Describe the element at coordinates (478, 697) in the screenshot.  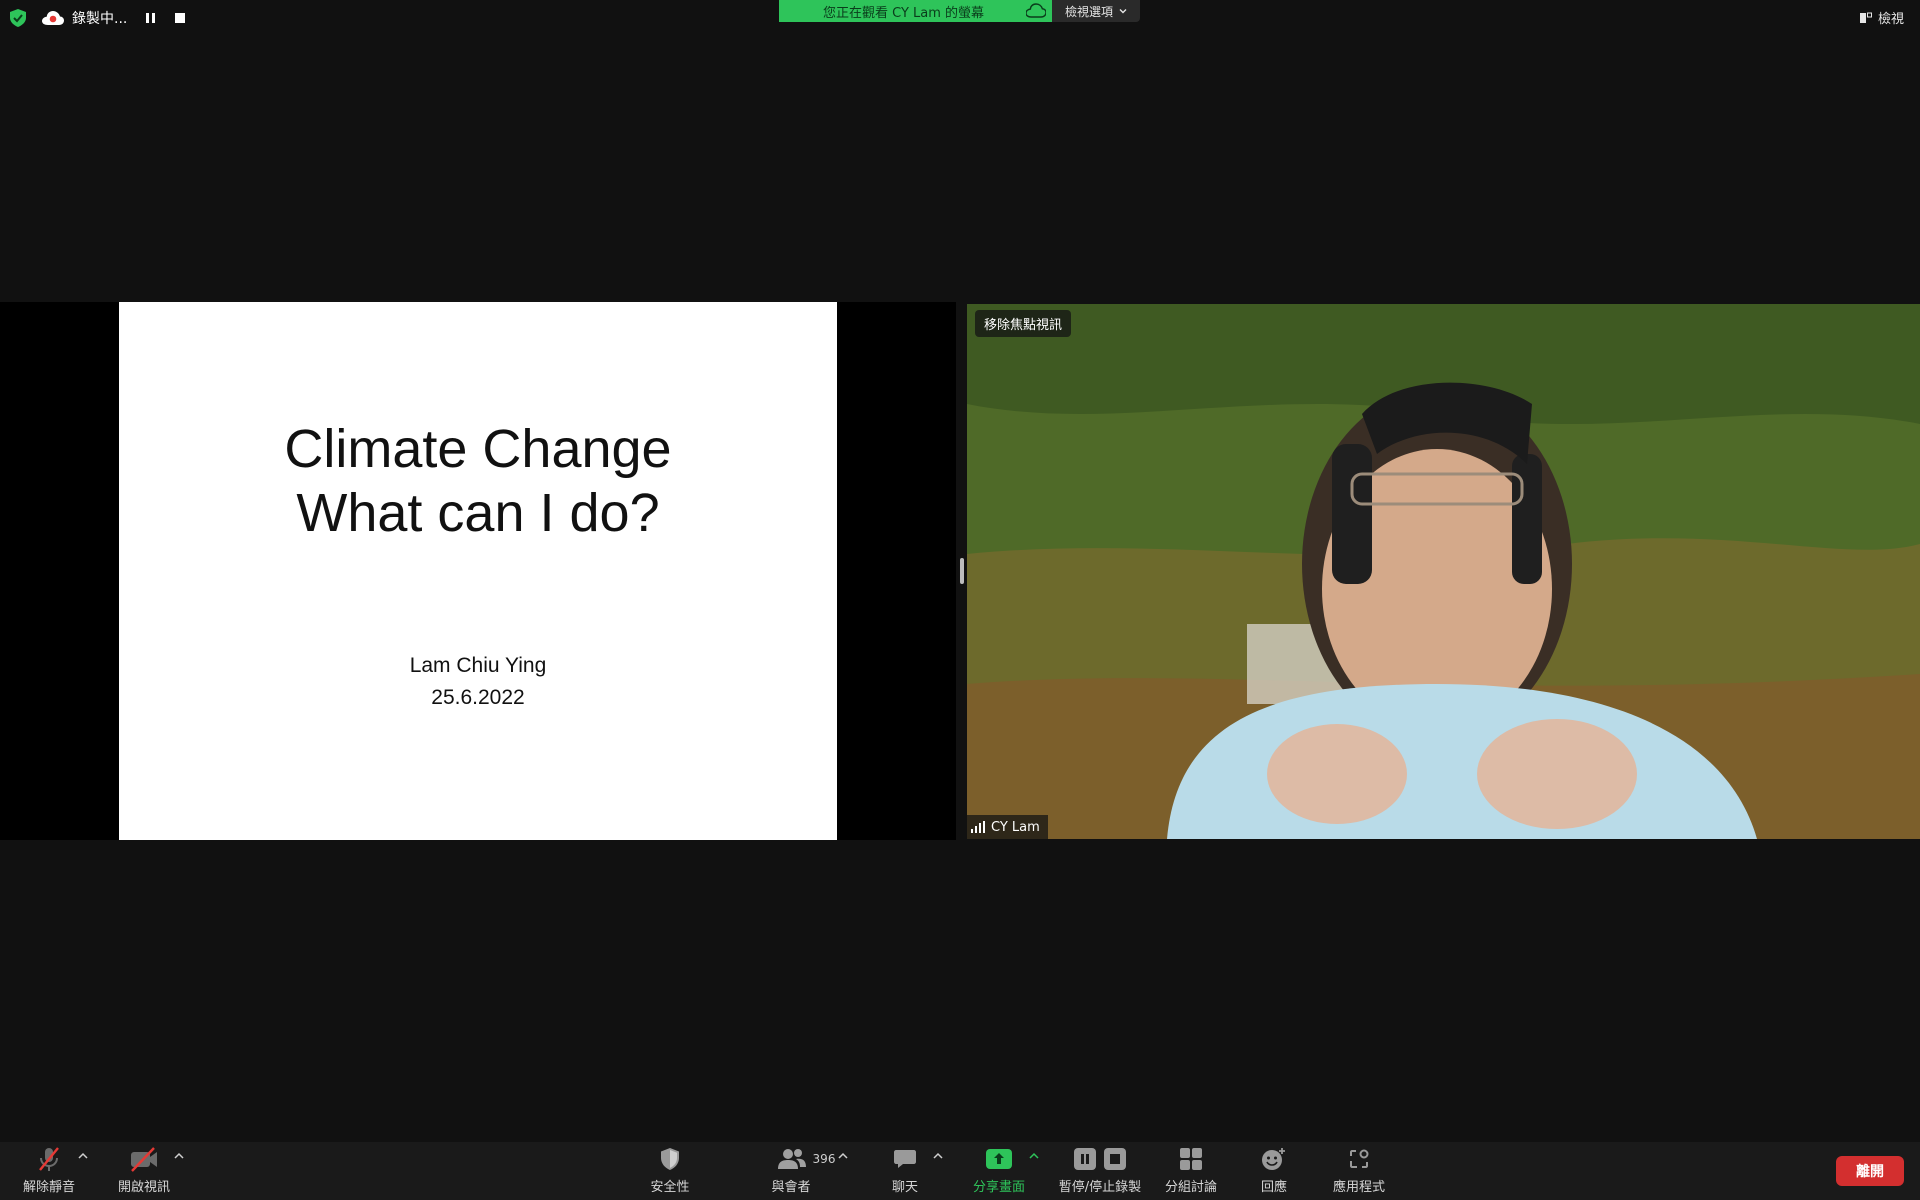
I see `slide-date: 25.6.2022` at that location.